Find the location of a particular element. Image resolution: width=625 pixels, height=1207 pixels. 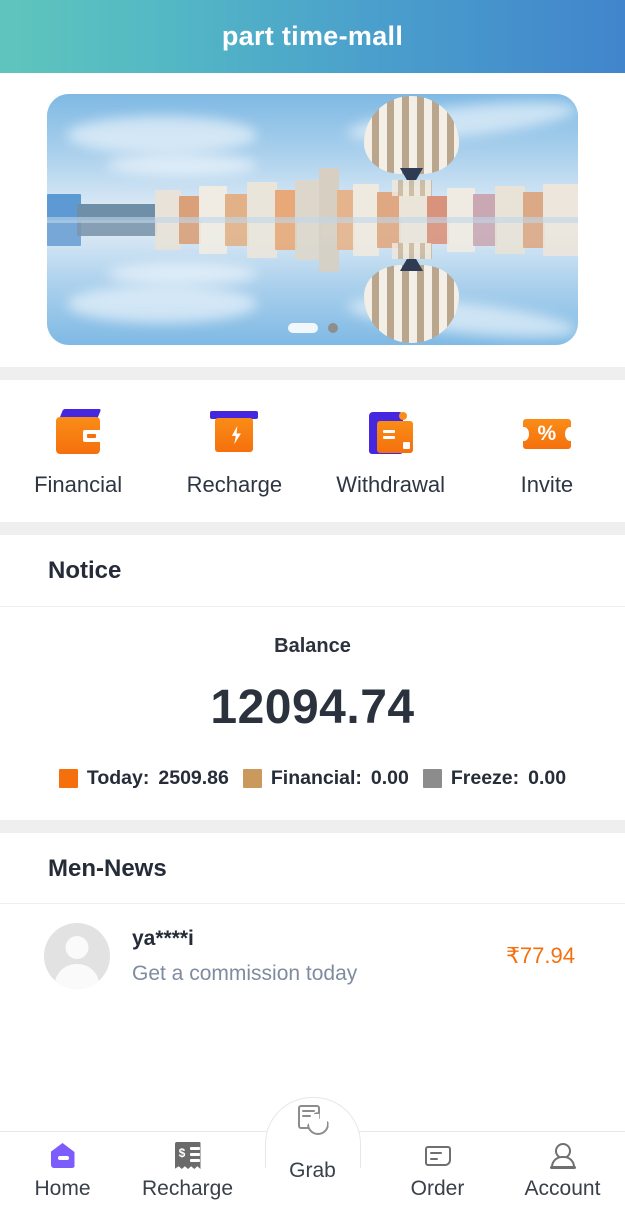

tab-order: Order is located at coordinates (437, 1169).